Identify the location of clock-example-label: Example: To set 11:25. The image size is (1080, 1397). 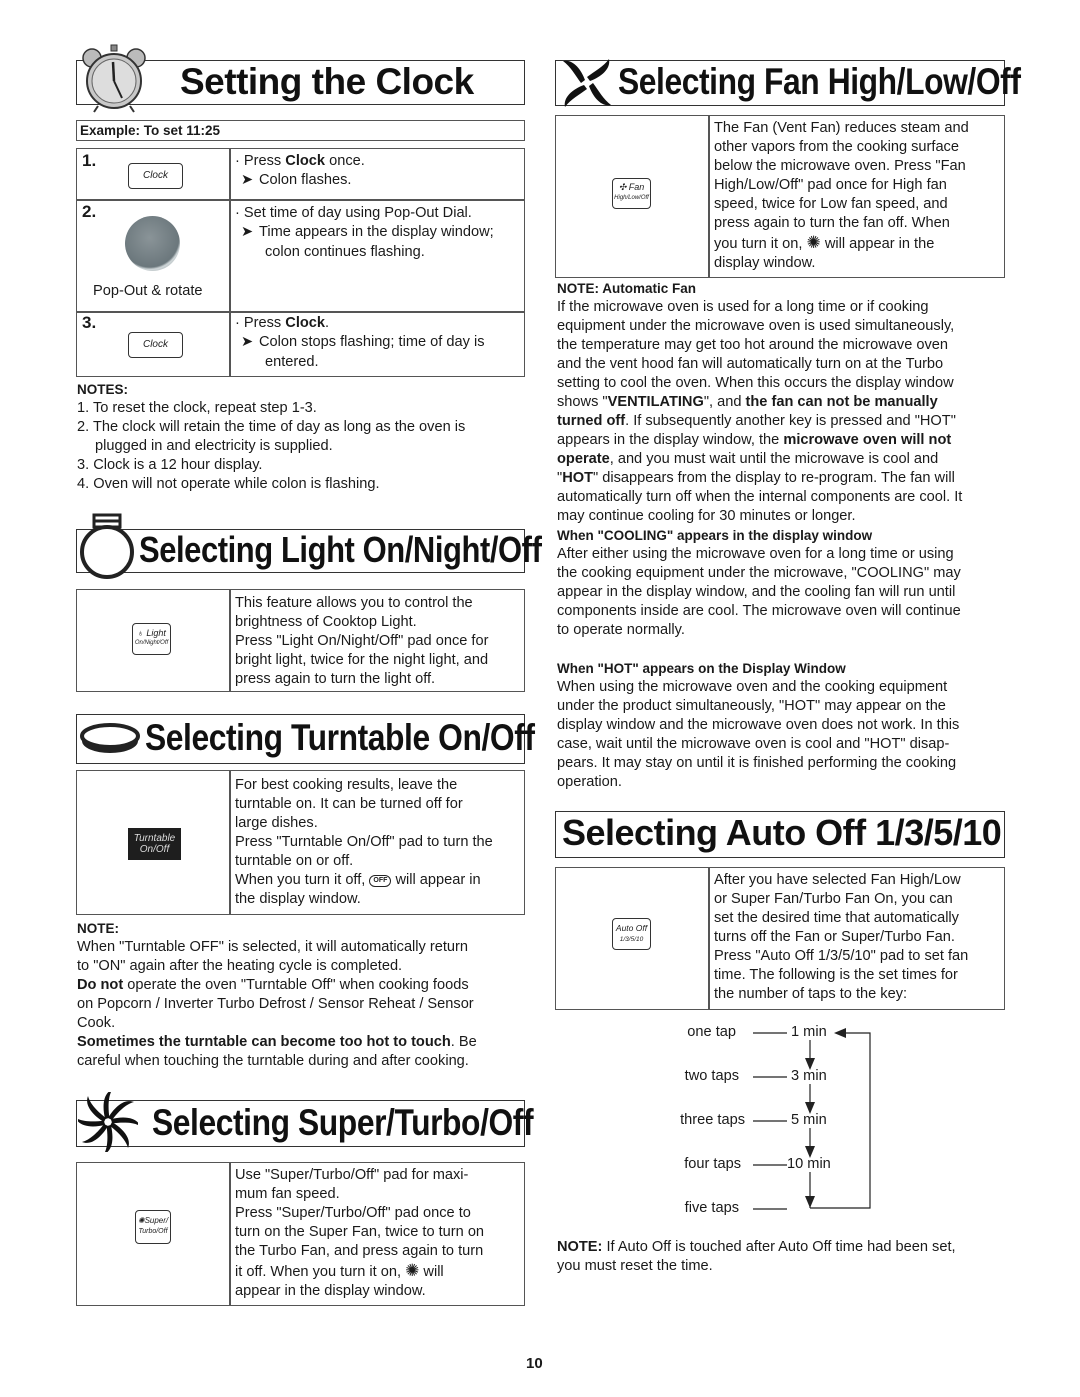
(150, 130).